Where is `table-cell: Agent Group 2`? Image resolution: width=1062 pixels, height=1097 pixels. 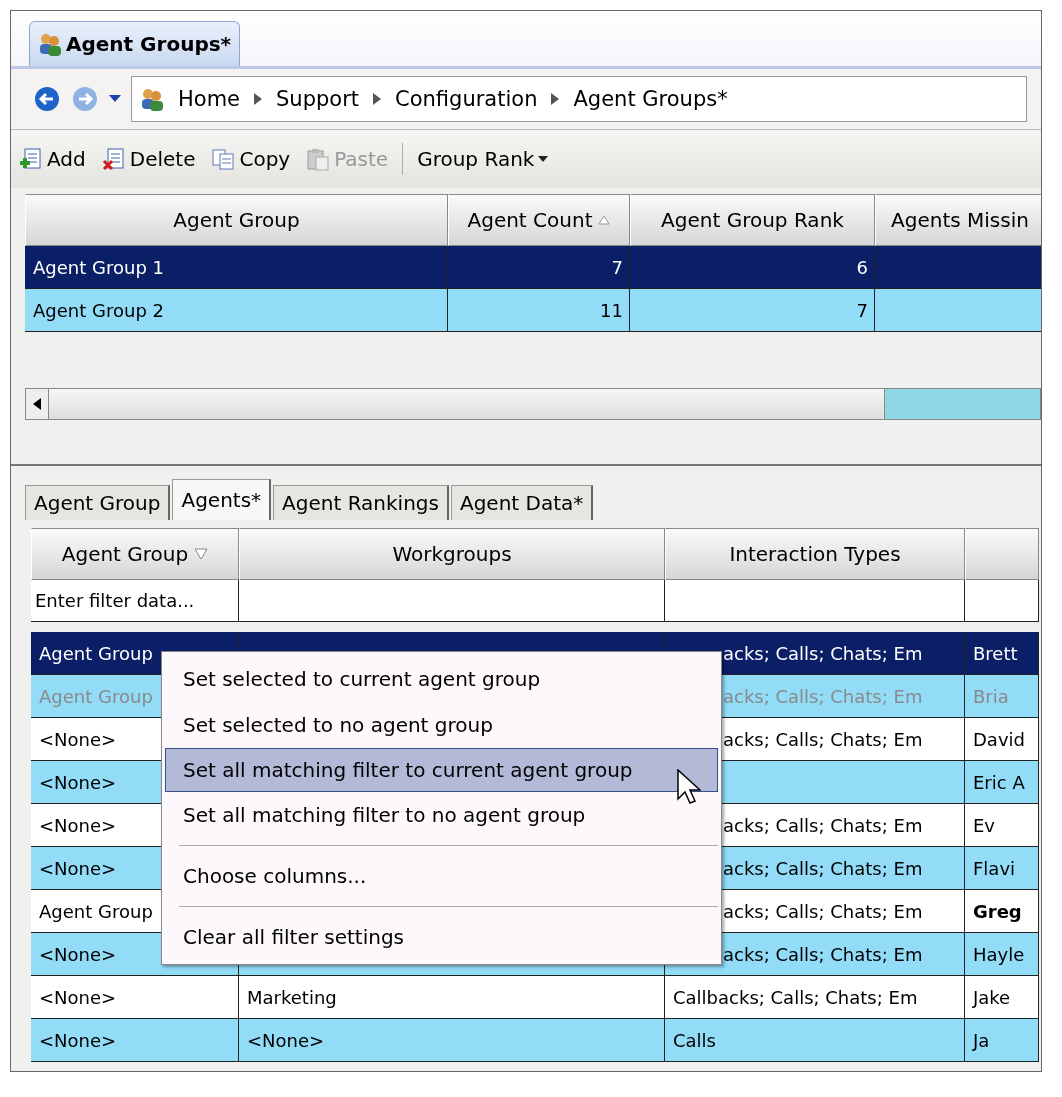 table-cell: Agent Group 2 is located at coordinates (236, 310).